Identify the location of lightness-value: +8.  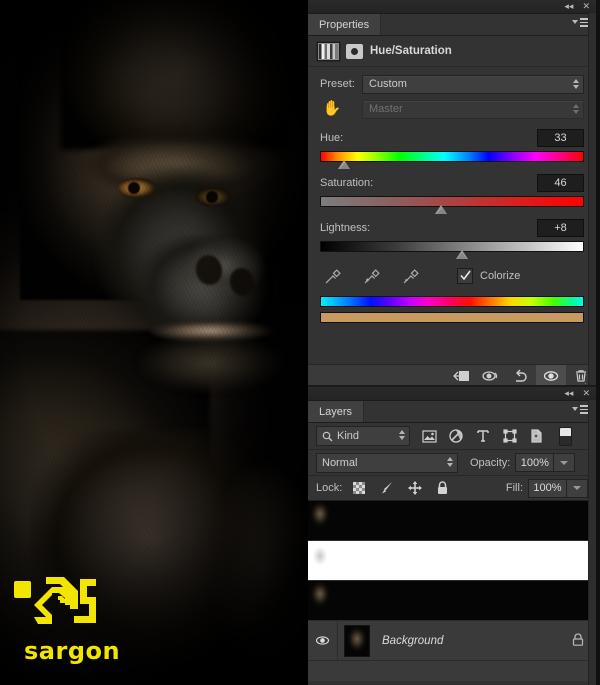
(560, 228).